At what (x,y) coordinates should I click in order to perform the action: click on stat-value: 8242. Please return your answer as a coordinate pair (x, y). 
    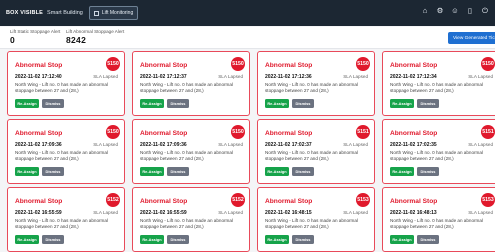
    Looking at the image, I should click on (76, 40).